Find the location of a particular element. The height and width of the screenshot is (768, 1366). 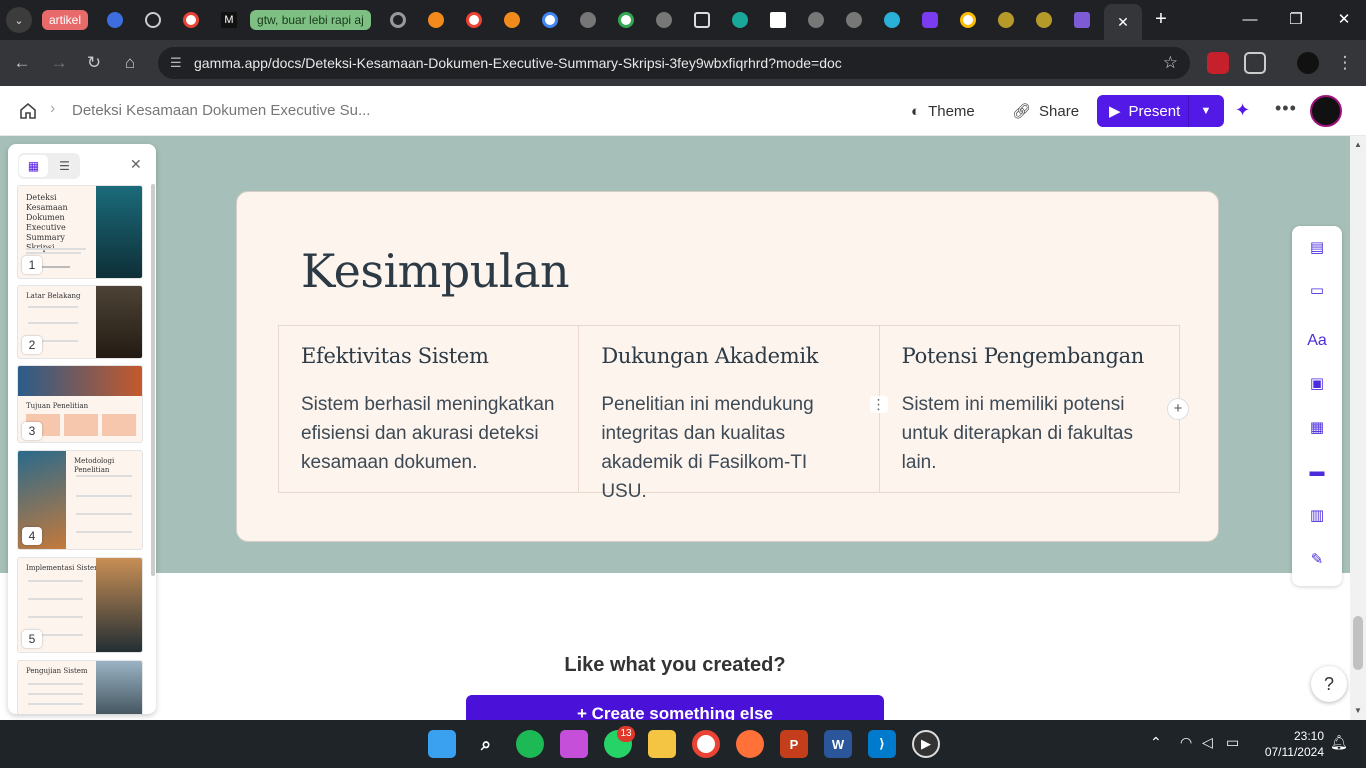

extension-icon is located at coordinates (1218, 63).